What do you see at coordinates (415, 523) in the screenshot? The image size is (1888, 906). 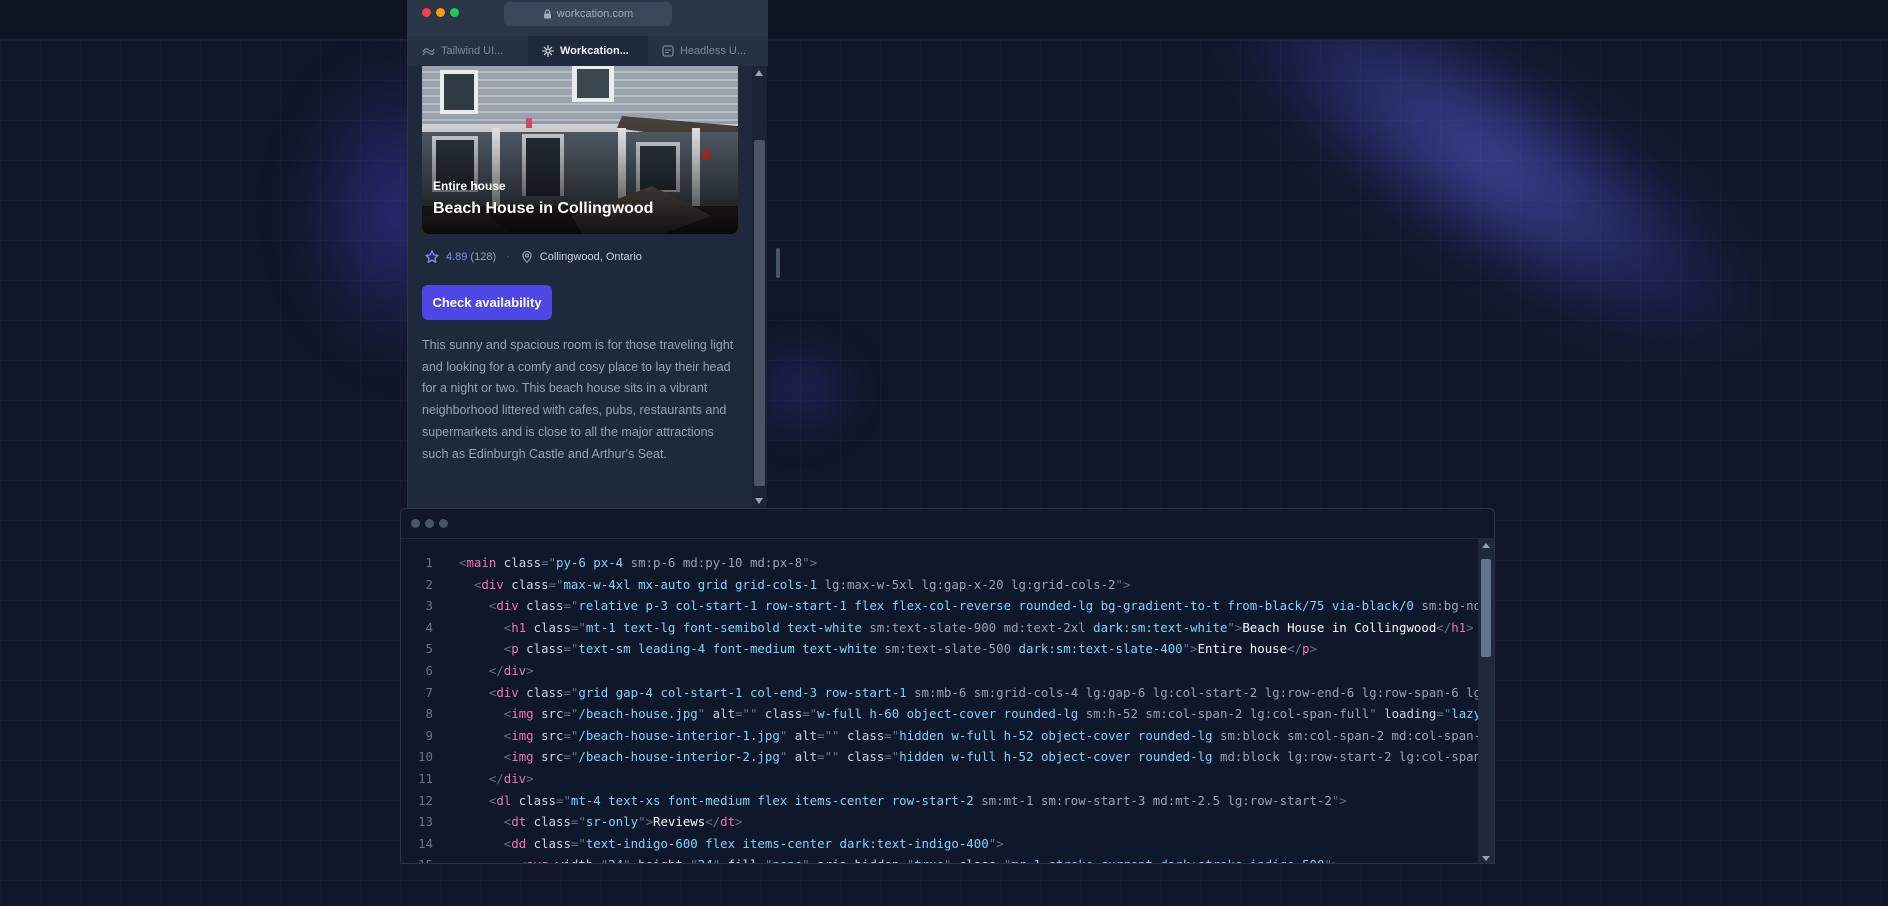 I see `editor-dot` at bounding box center [415, 523].